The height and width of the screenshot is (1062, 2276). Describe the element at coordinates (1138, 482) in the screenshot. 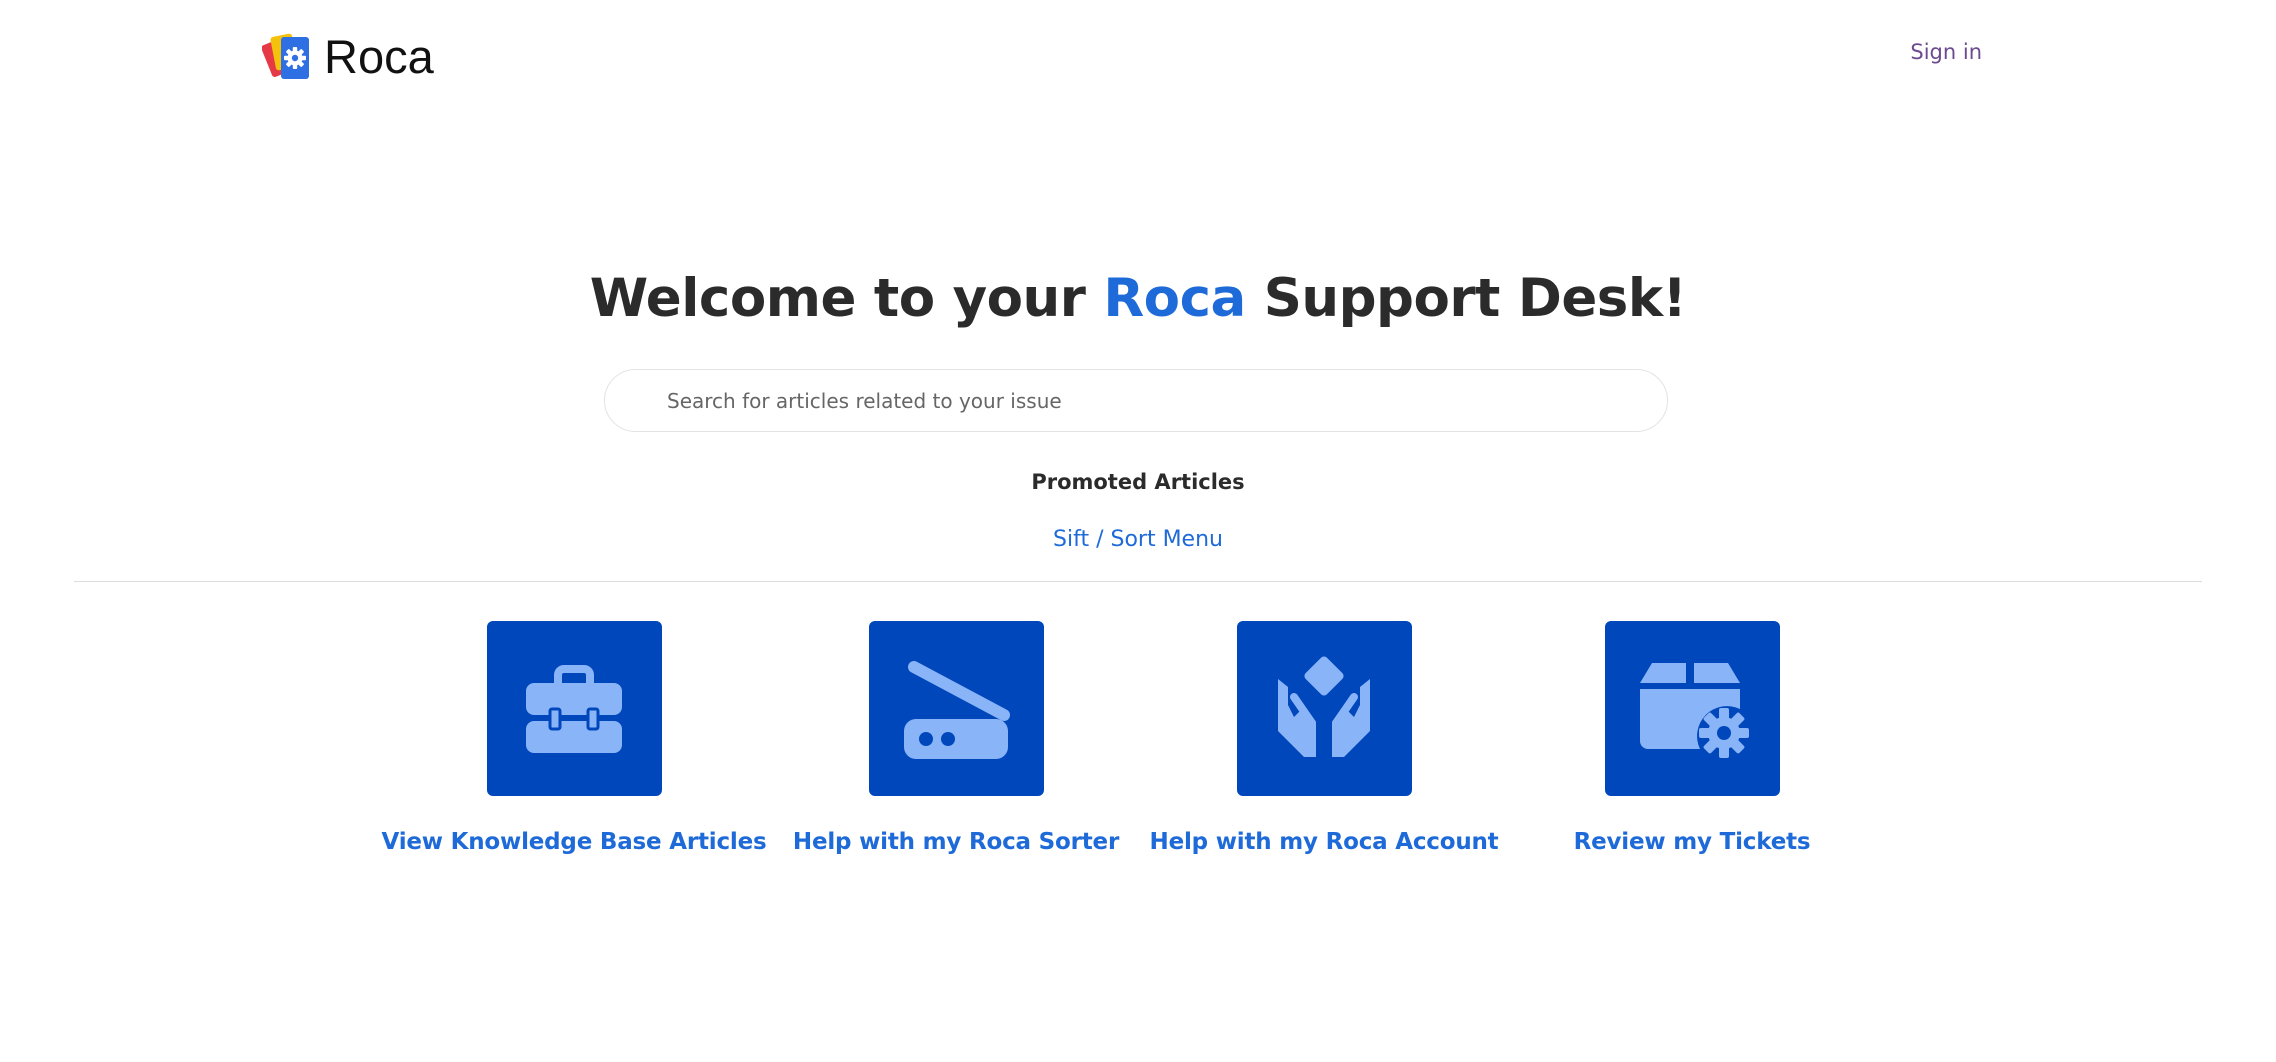

I see `promoted-articles-heading: Promoted Articles` at that location.